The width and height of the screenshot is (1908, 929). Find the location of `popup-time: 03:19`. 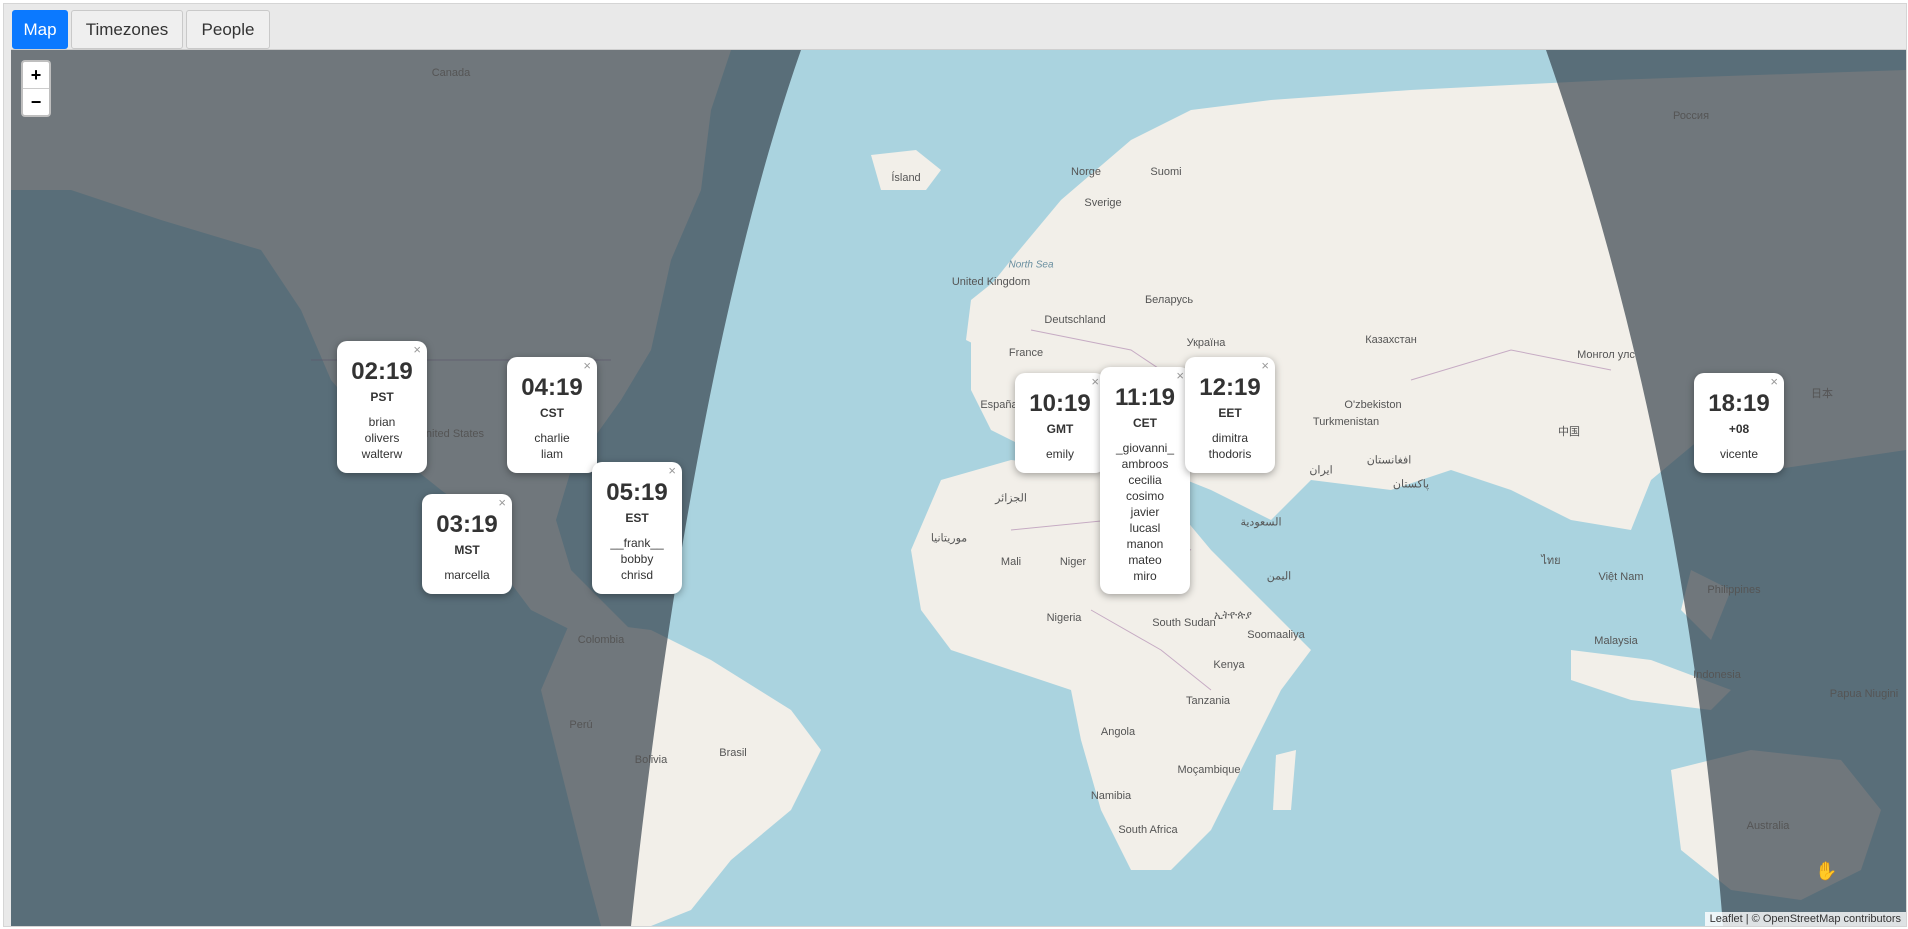

popup-time: 03:19 is located at coordinates (467, 524).